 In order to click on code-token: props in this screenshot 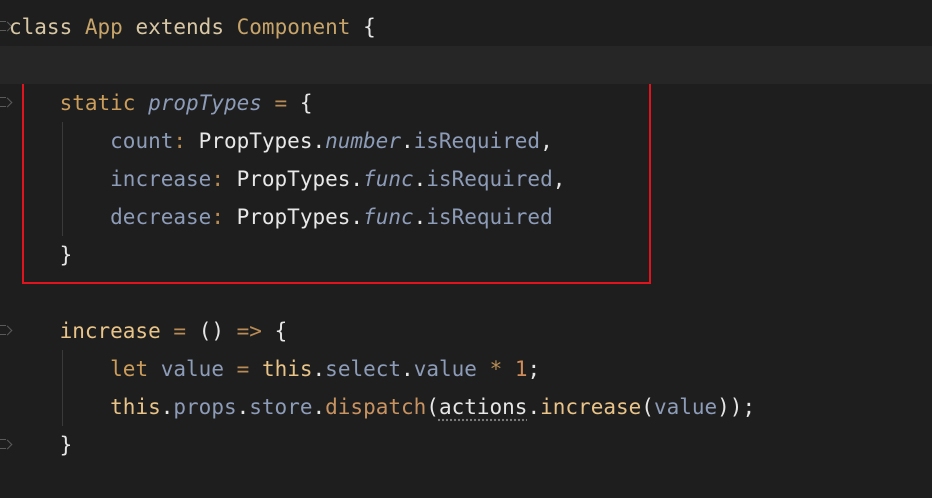, I will do `click(205, 407)`.